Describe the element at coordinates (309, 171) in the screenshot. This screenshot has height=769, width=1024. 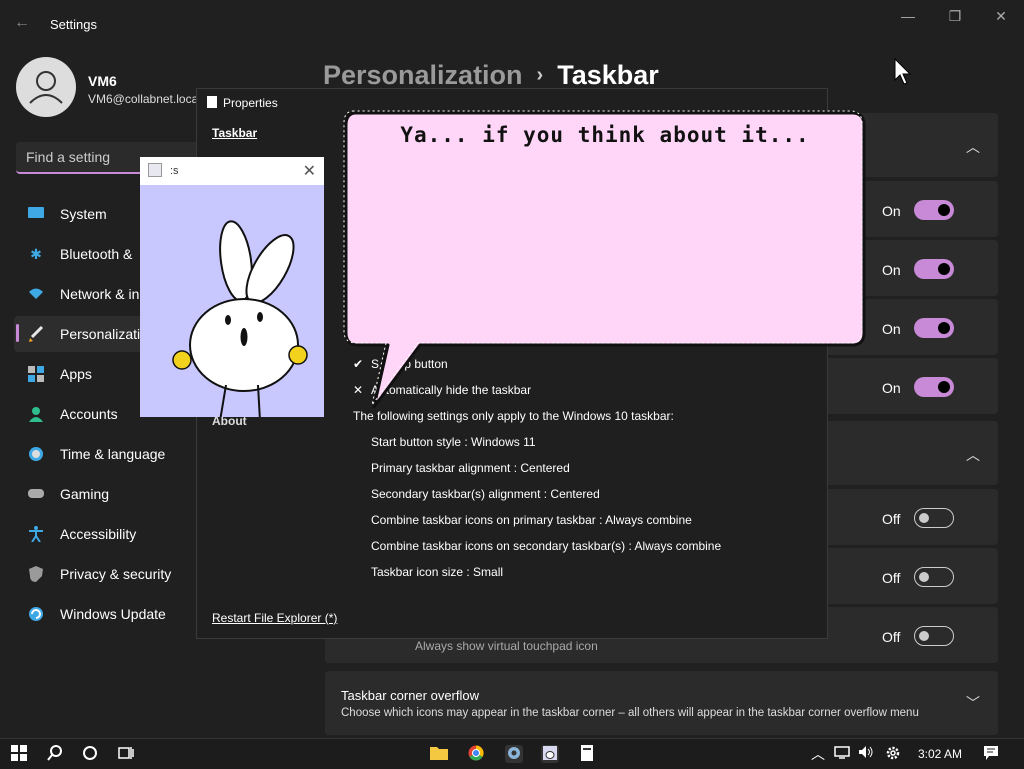
I see `close-icon: ✕` at that location.